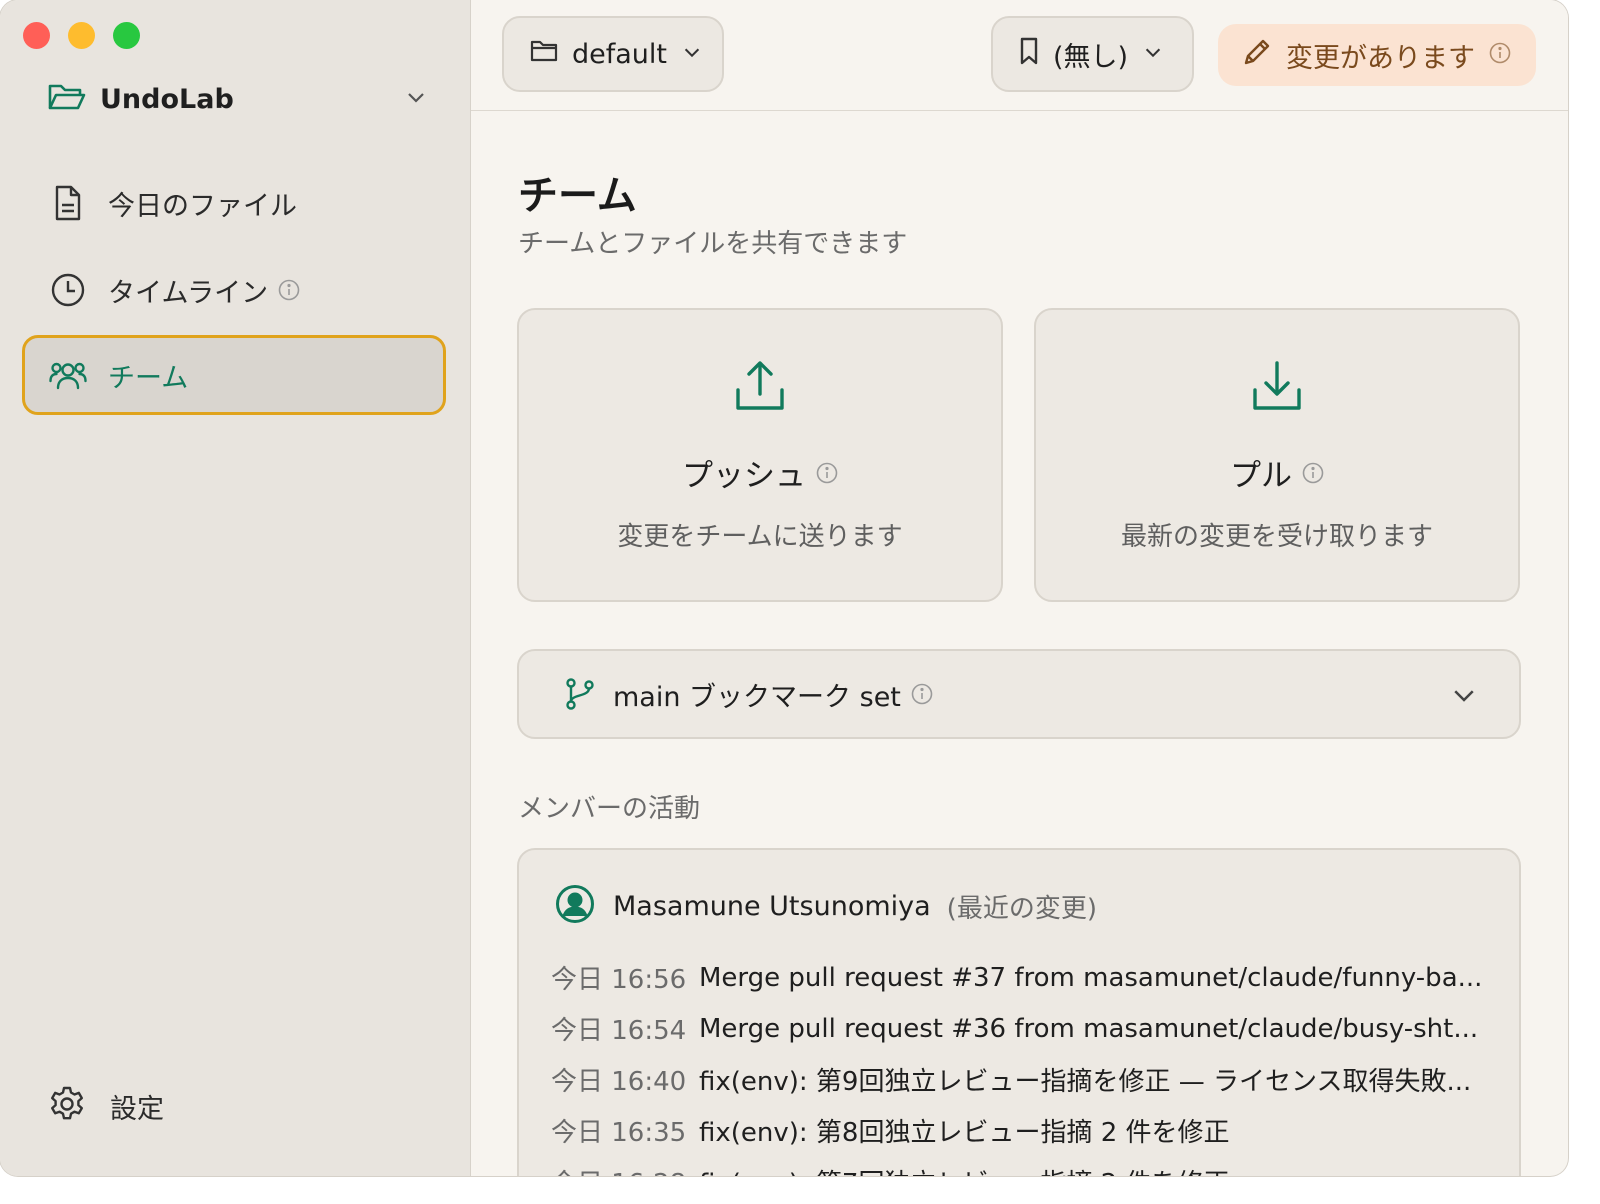 The image size is (1600, 1204). I want to click on branch-label: default, so click(620, 54).